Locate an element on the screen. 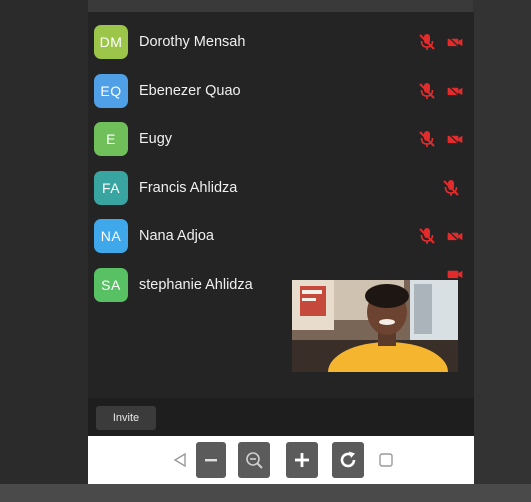 The image size is (531, 502). background-bottom is located at coordinates (265, 493).